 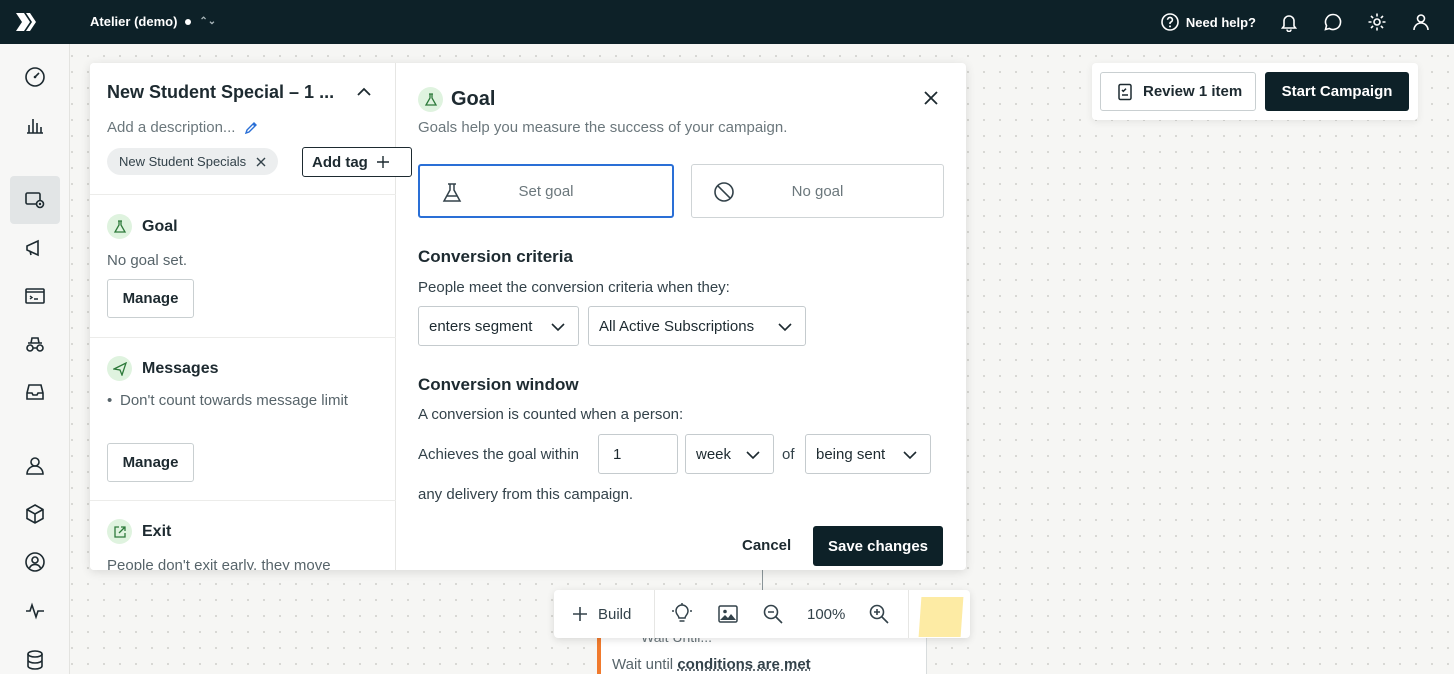 What do you see at coordinates (826, 614) in the screenshot?
I see `zoom-level: 100%` at bounding box center [826, 614].